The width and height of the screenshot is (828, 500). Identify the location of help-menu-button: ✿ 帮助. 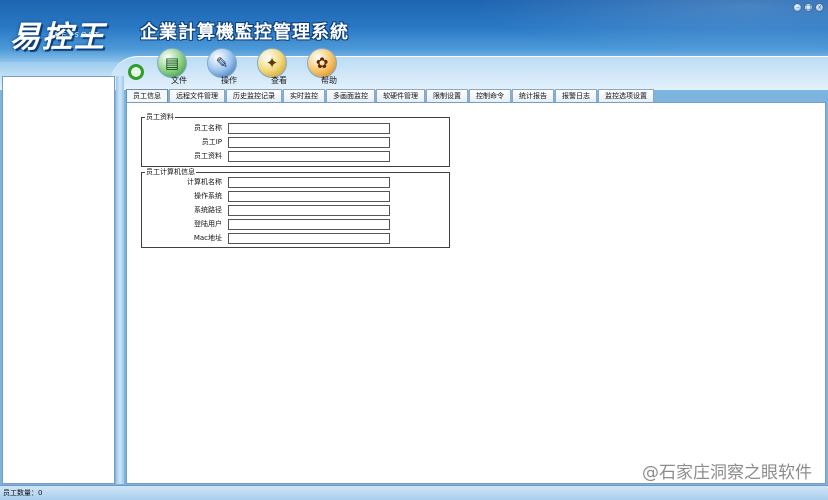
(322, 68).